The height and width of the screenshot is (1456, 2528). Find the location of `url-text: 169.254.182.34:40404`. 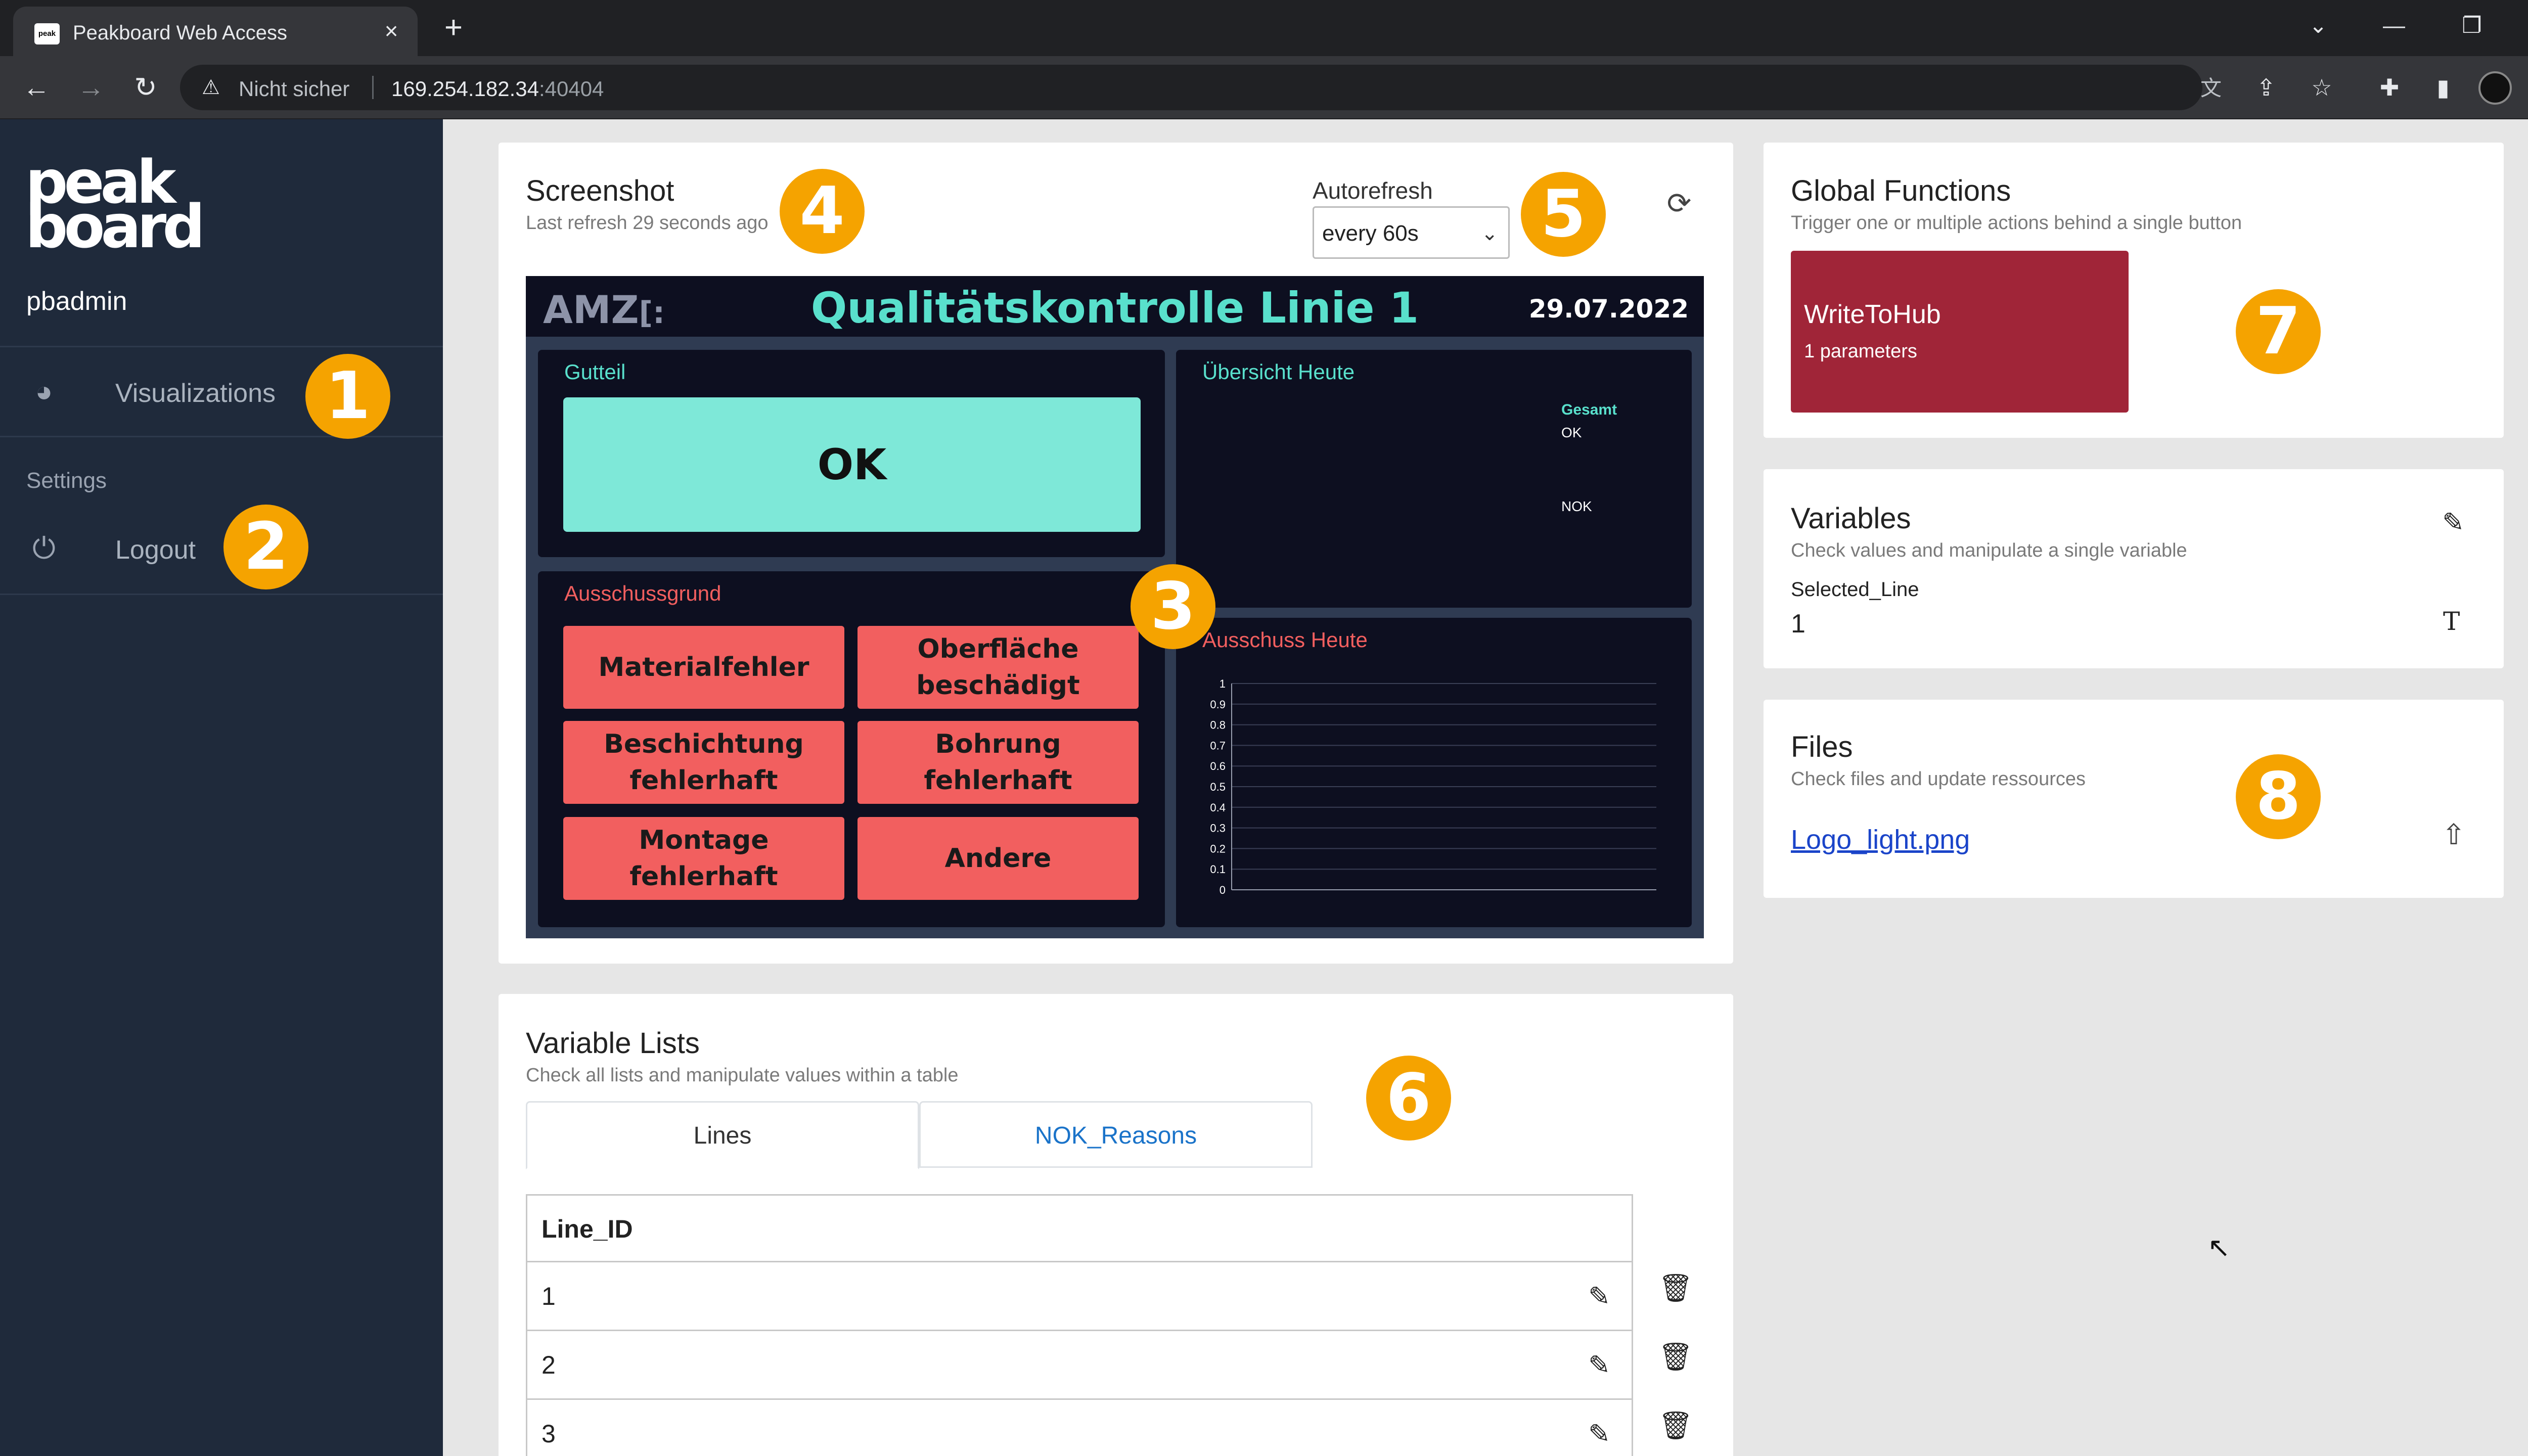

url-text: 169.254.182.34:40404 is located at coordinates (498, 89).